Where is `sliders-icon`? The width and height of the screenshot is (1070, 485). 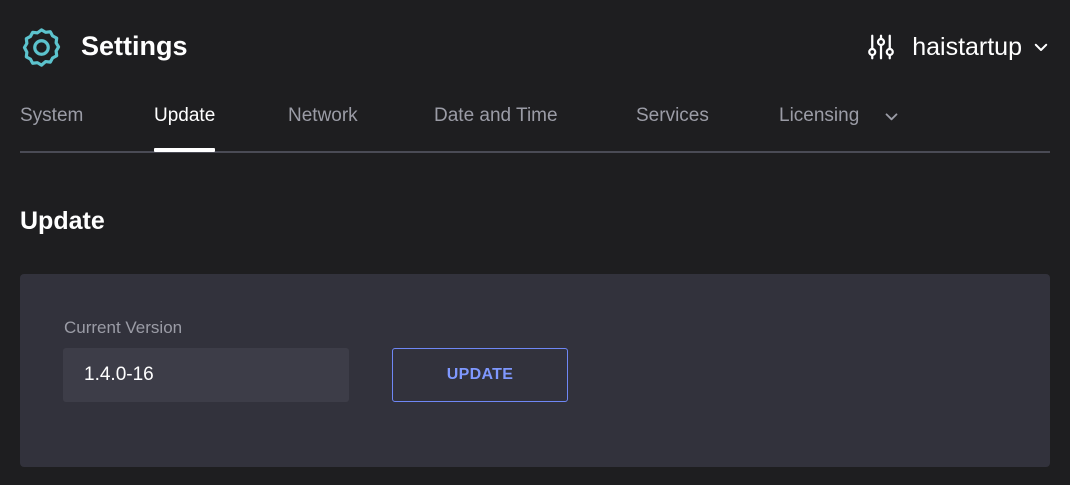
sliders-icon is located at coordinates (881, 47).